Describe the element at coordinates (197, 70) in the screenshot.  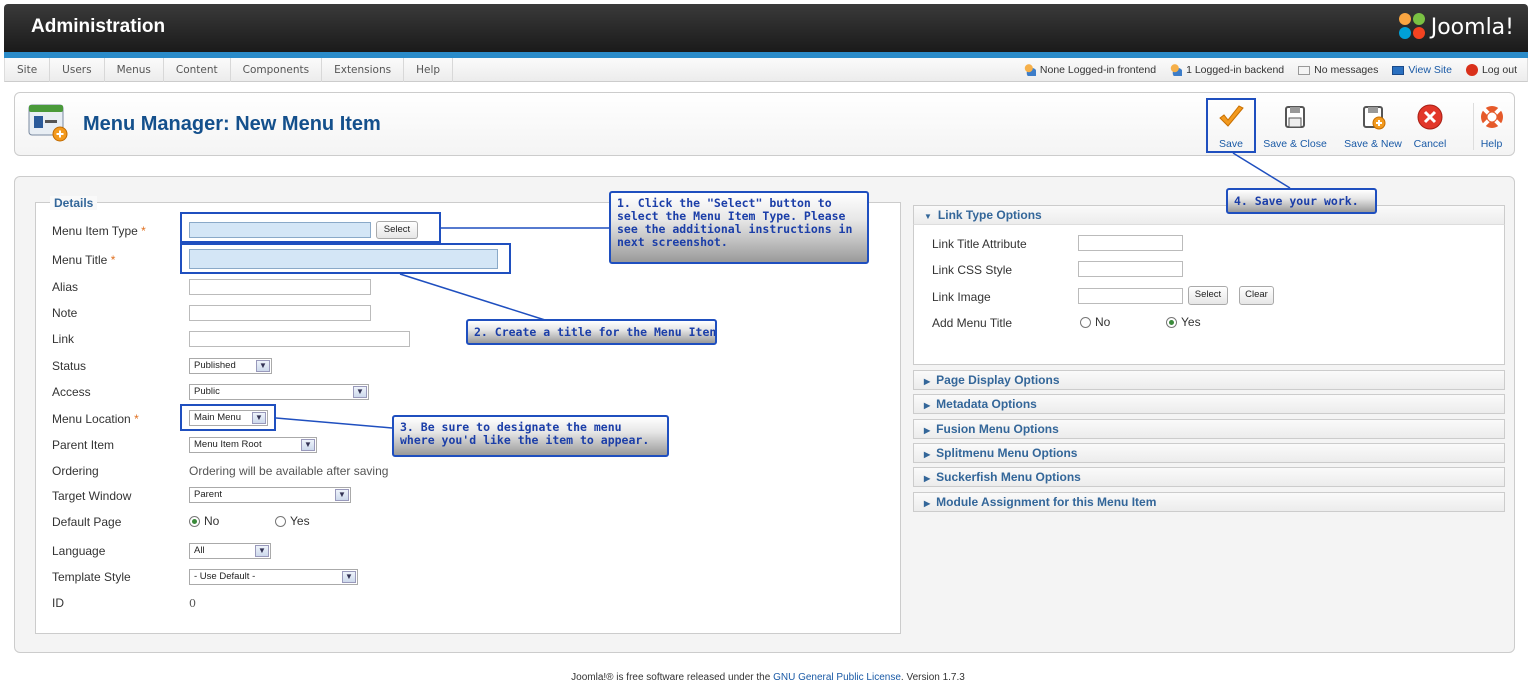
I see `menu-content: Content` at that location.